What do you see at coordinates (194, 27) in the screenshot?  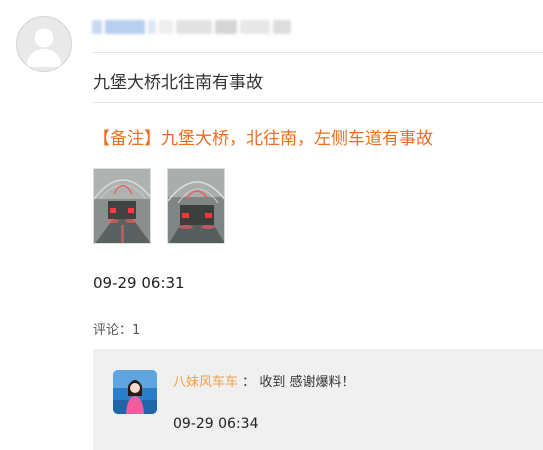 I see `poster-name-redacted` at bounding box center [194, 27].